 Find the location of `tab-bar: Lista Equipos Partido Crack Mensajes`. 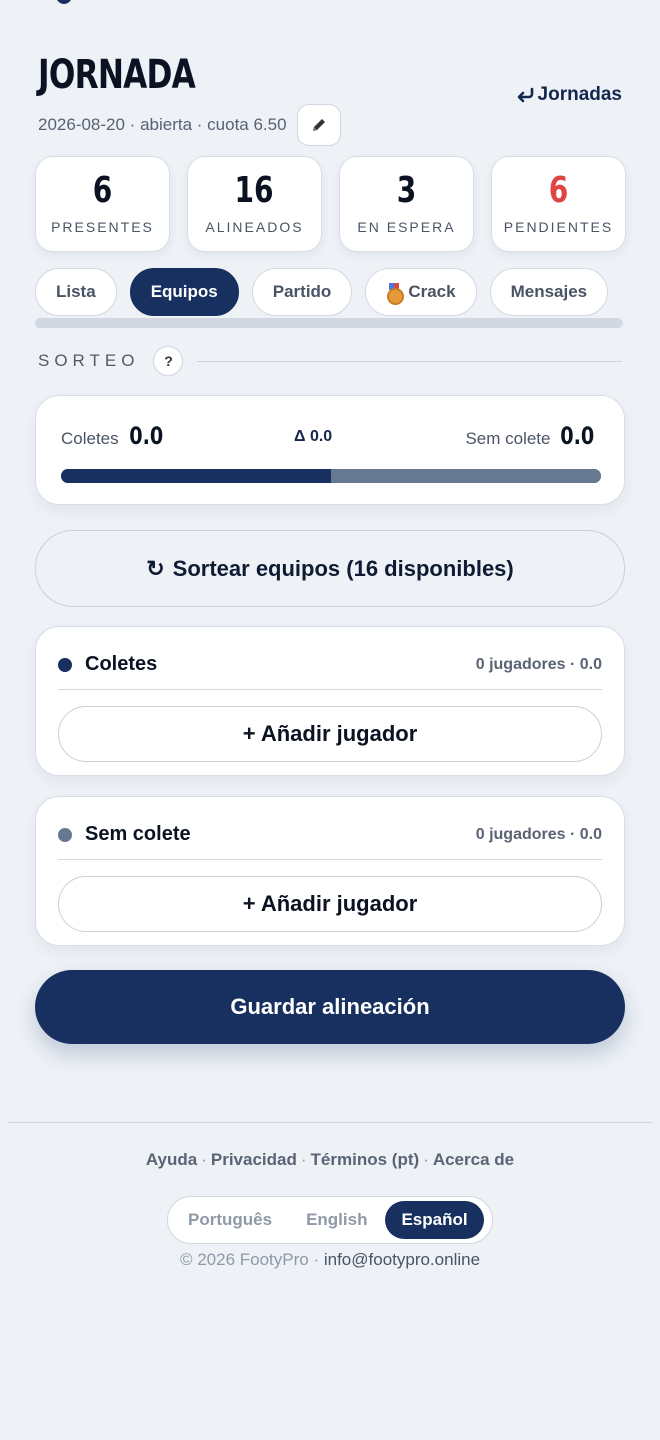

tab-bar: Lista Equipos Partido Crack Mensajes is located at coordinates (322, 292).